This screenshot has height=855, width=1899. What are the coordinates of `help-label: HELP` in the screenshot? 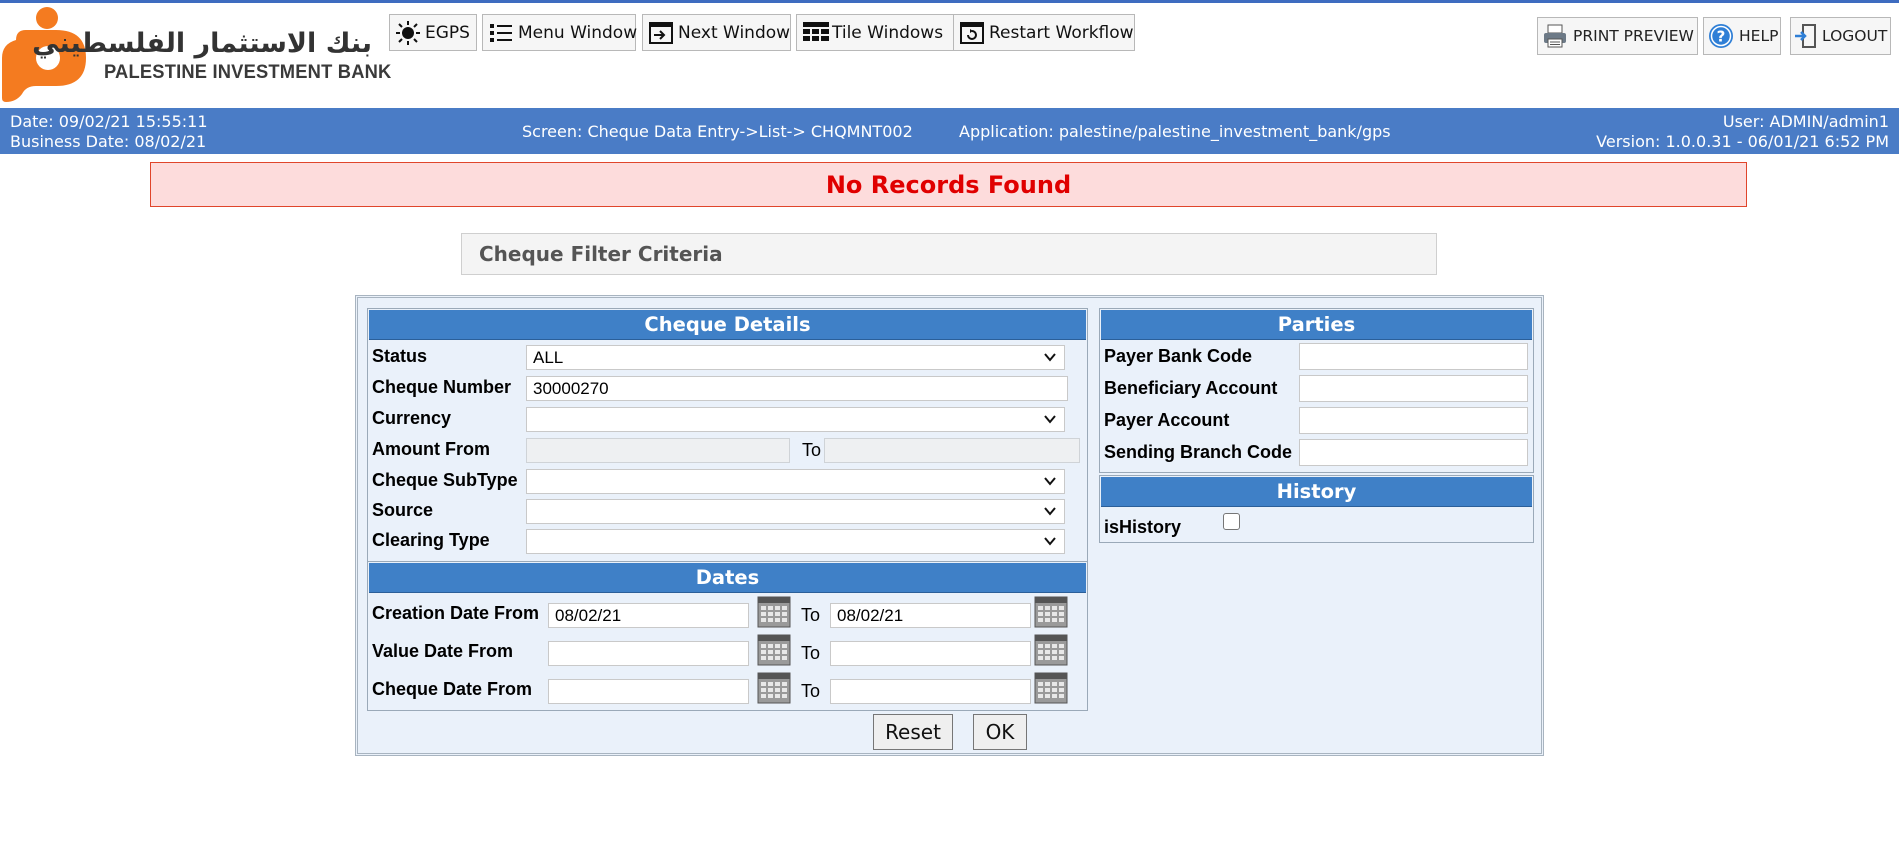 It's located at (1759, 36).